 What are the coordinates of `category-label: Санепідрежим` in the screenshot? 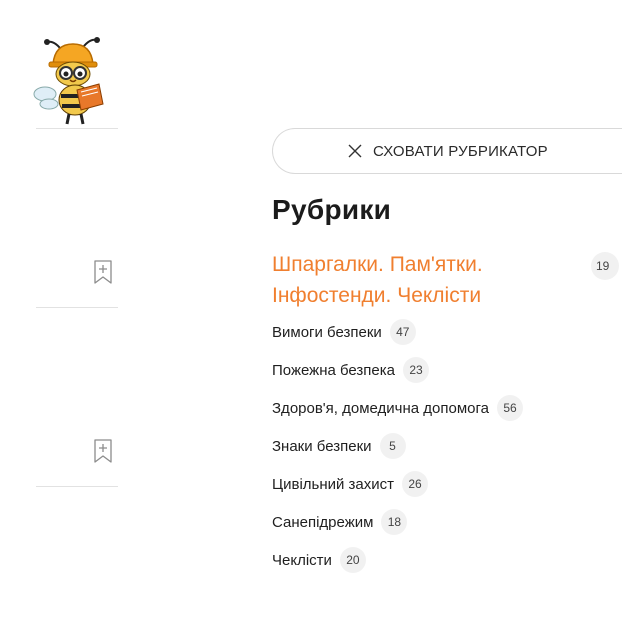 It's located at (323, 522).